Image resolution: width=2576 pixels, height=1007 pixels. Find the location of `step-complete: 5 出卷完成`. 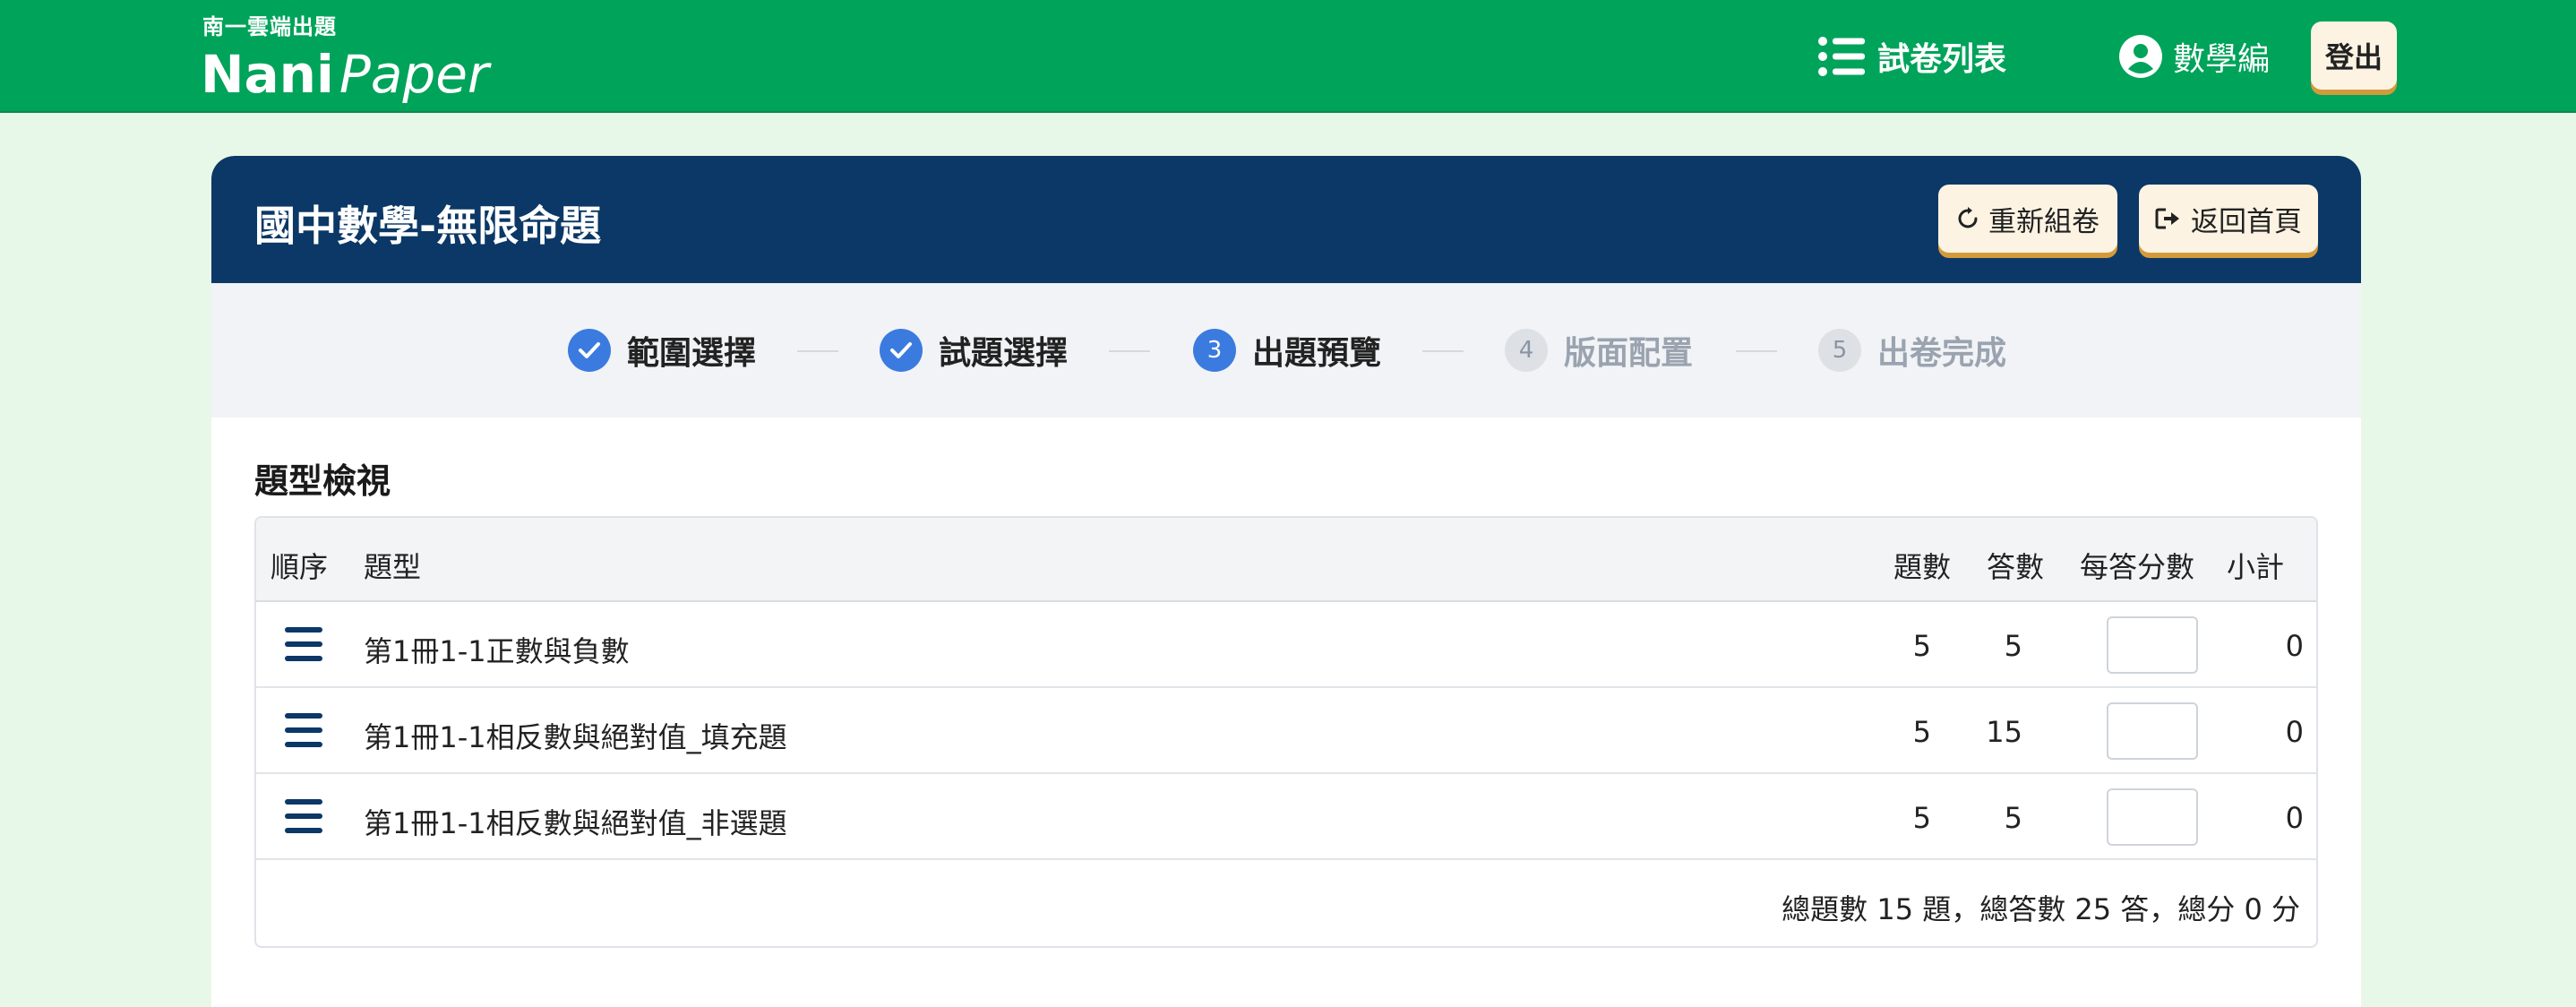

step-complete: 5 出卷完成 is located at coordinates (1912, 350).